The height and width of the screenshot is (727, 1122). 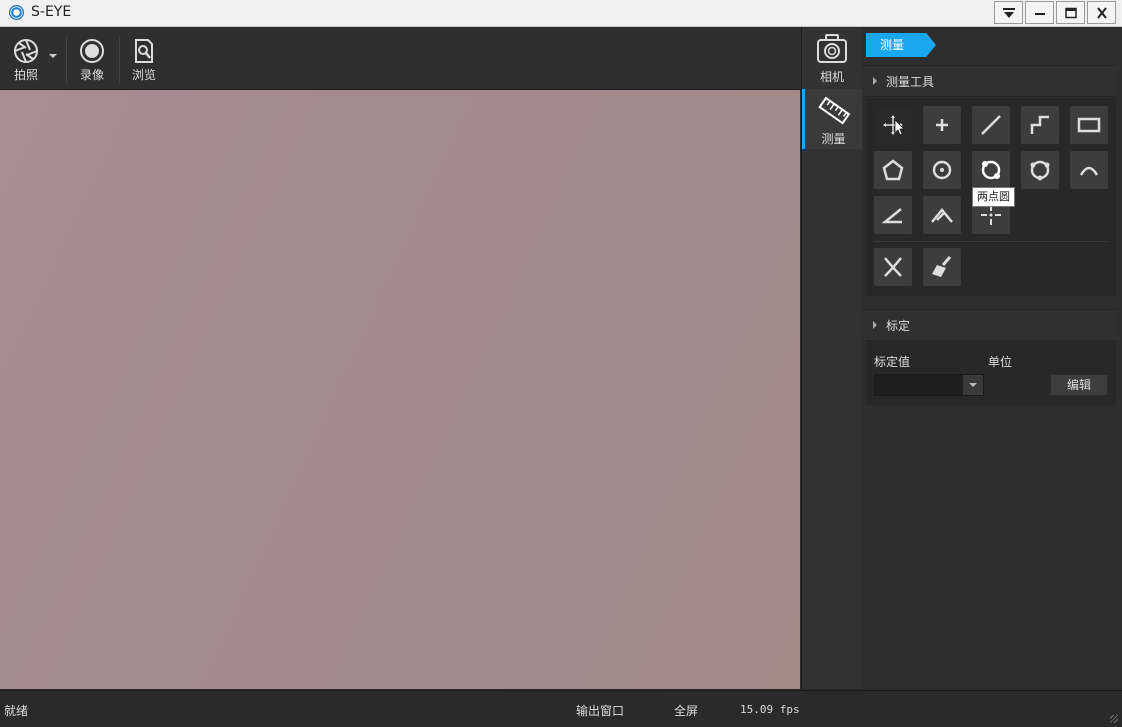 What do you see at coordinates (1079, 385) in the screenshot?
I see `edit-button: 编辑` at bounding box center [1079, 385].